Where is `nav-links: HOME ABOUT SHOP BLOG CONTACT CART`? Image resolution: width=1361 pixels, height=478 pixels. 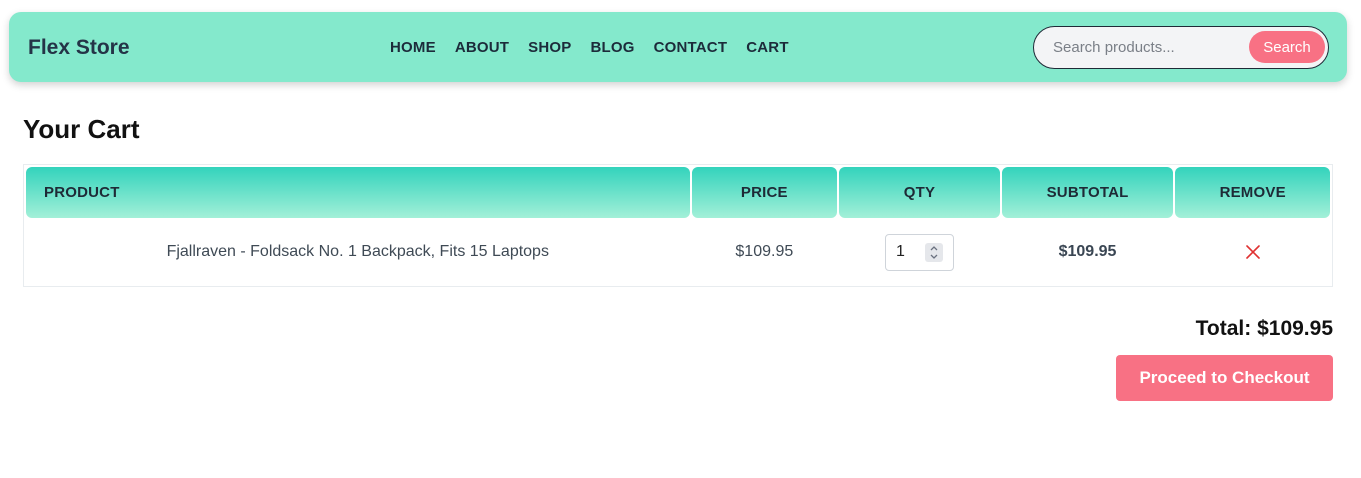
nav-links: HOME ABOUT SHOP BLOG CONTACT CART is located at coordinates (599, 47).